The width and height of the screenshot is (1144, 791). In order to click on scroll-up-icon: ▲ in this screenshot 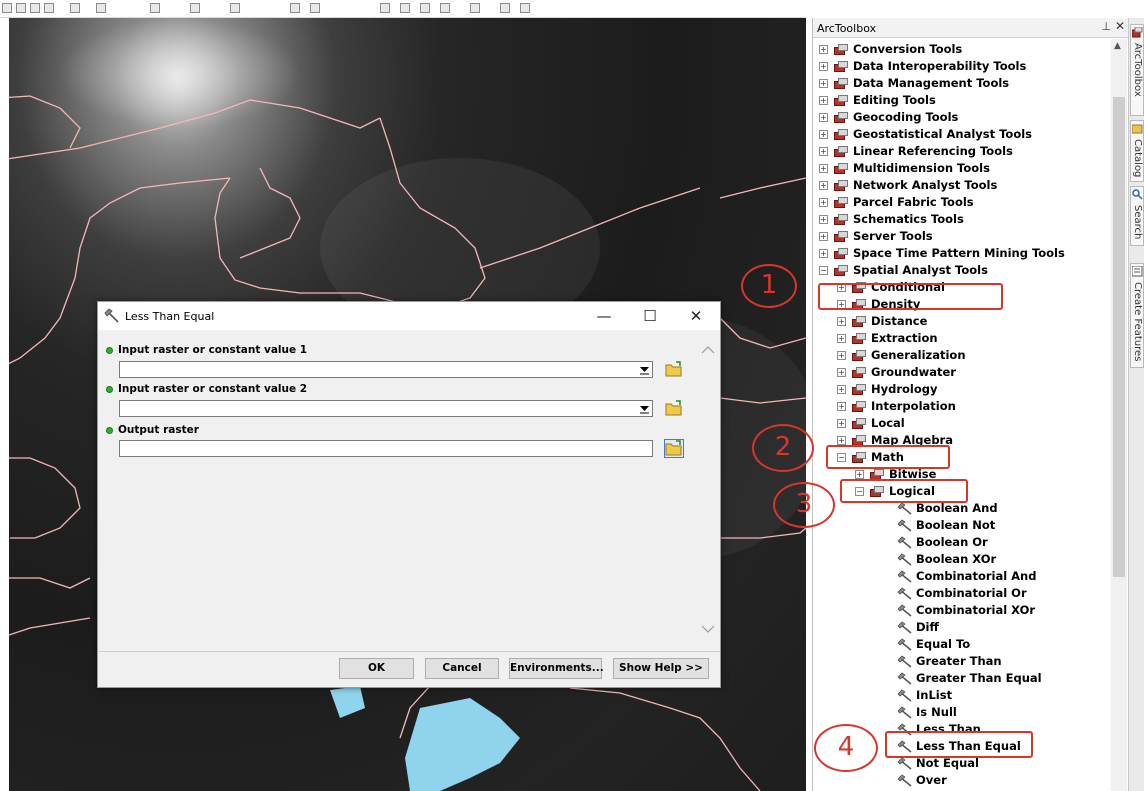, I will do `click(1117, 46)`.